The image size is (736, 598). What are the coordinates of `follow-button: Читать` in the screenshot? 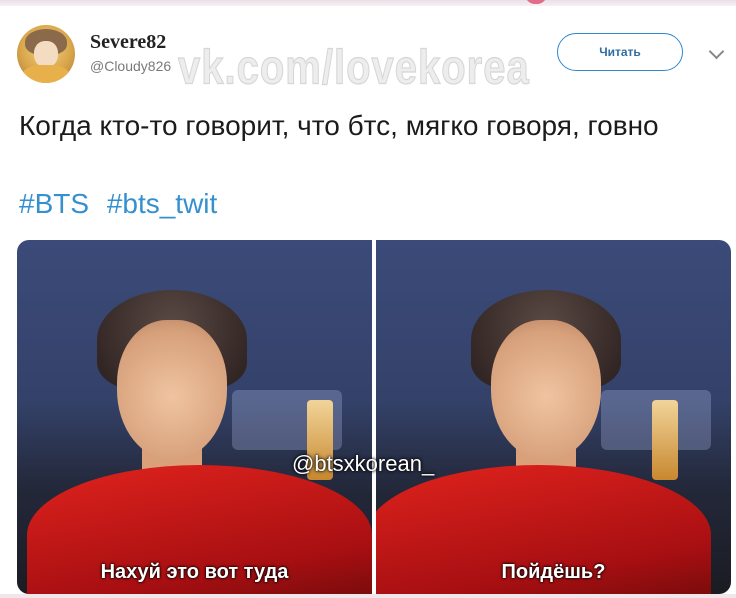 It's located at (620, 52).